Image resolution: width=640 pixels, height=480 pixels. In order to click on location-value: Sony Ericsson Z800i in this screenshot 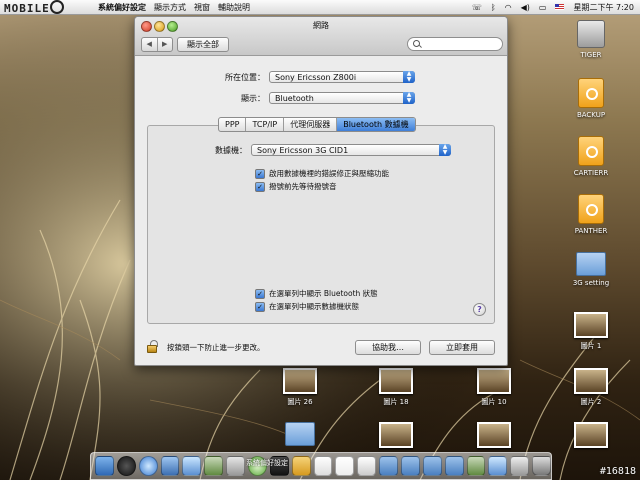, I will do `click(316, 77)`.